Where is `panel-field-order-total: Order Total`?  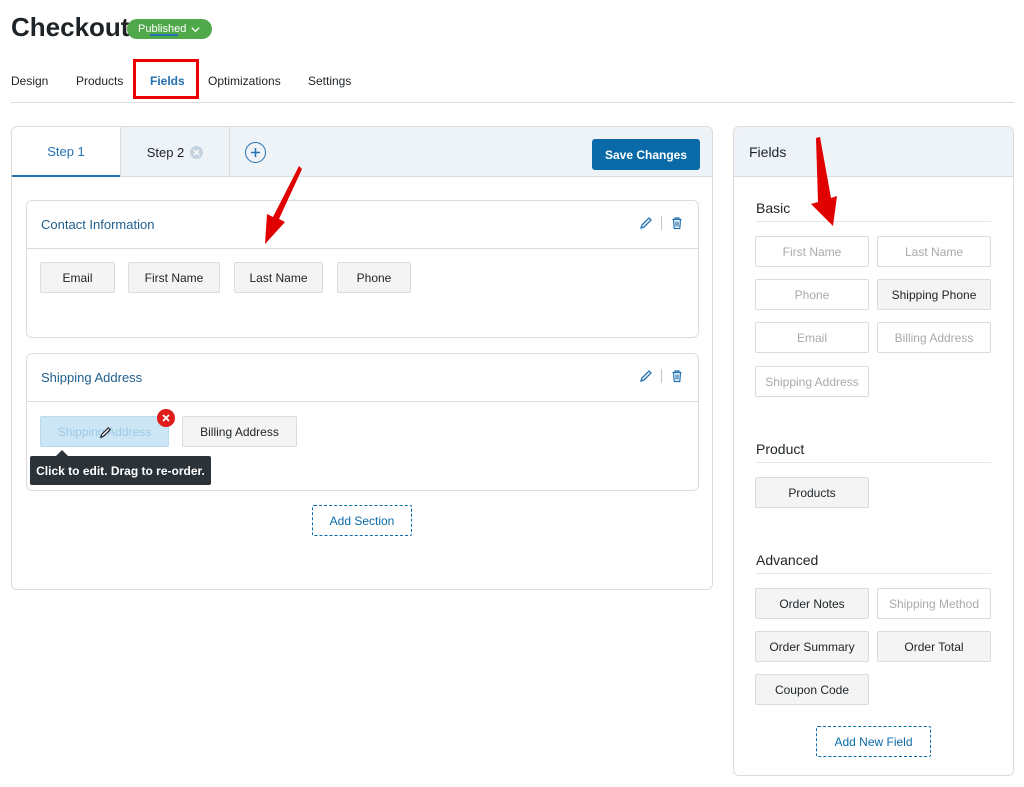 panel-field-order-total: Order Total is located at coordinates (934, 646).